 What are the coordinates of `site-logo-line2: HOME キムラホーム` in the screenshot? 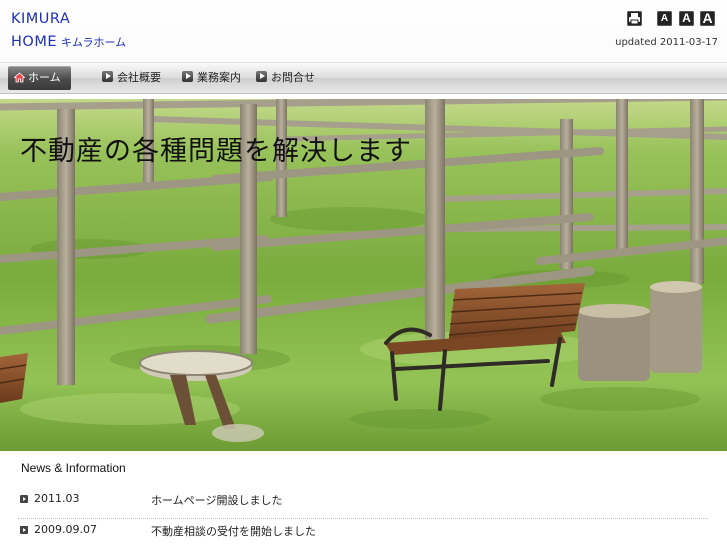 It's located at (68, 42).